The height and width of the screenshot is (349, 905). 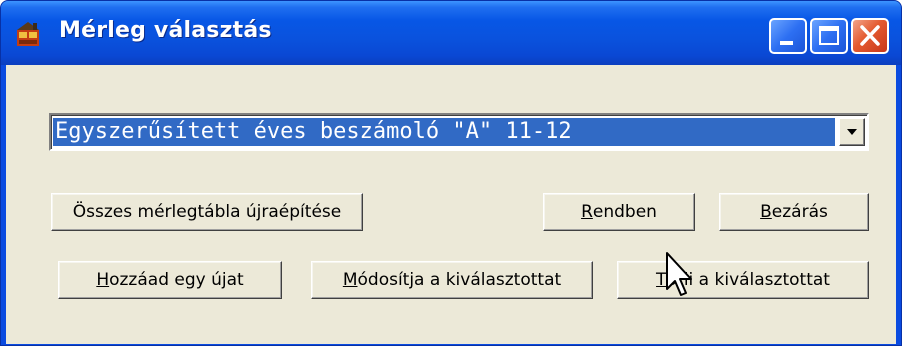 I want to click on rebuild-all-button: Összes mérlegtábla újraépítése, so click(x=207, y=212).